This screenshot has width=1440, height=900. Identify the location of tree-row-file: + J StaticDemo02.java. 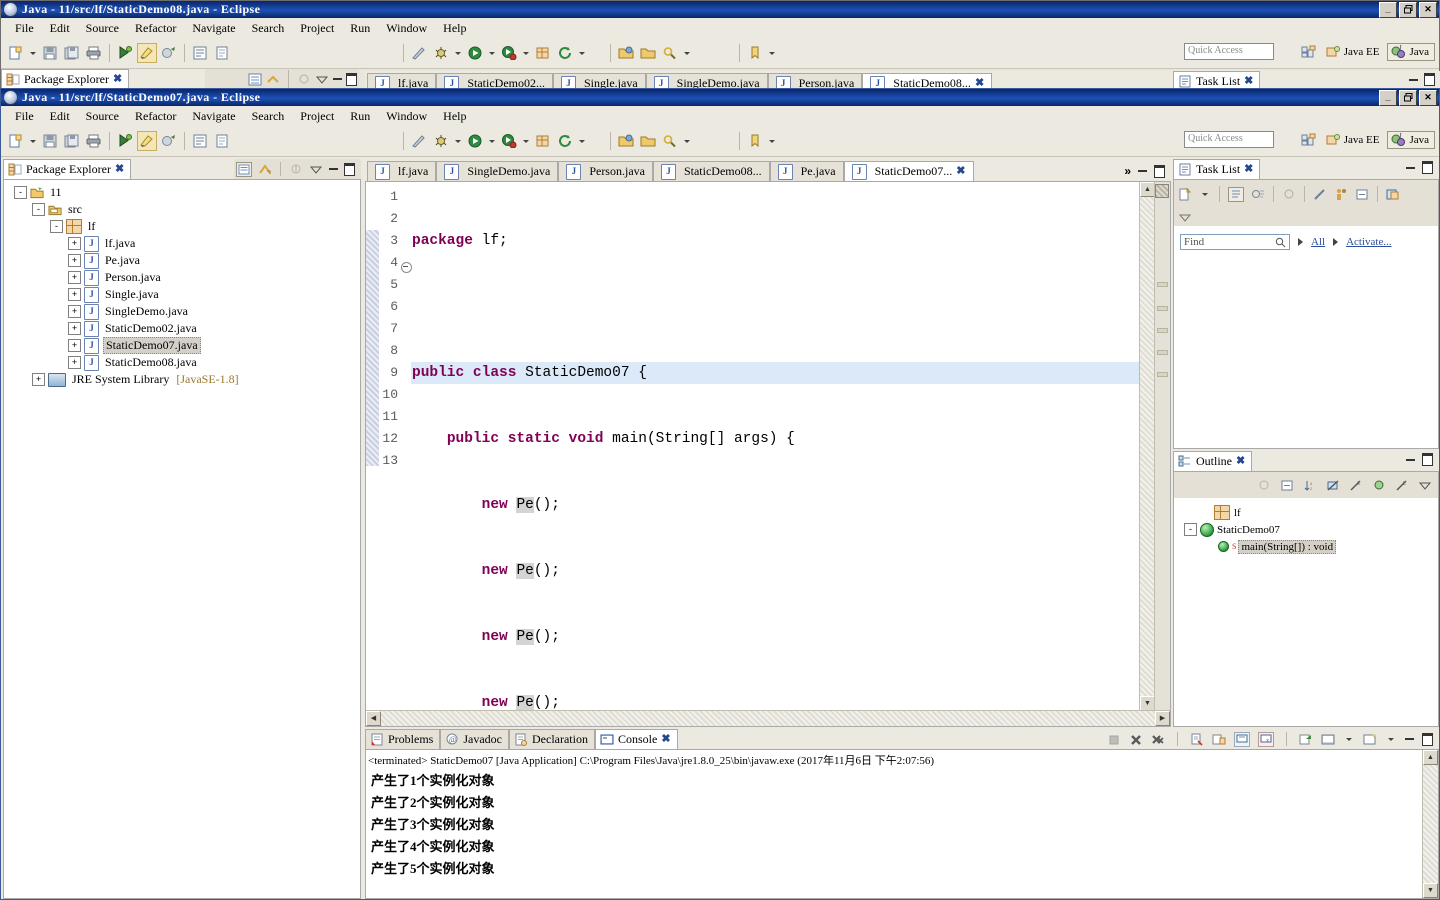
(182, 328).